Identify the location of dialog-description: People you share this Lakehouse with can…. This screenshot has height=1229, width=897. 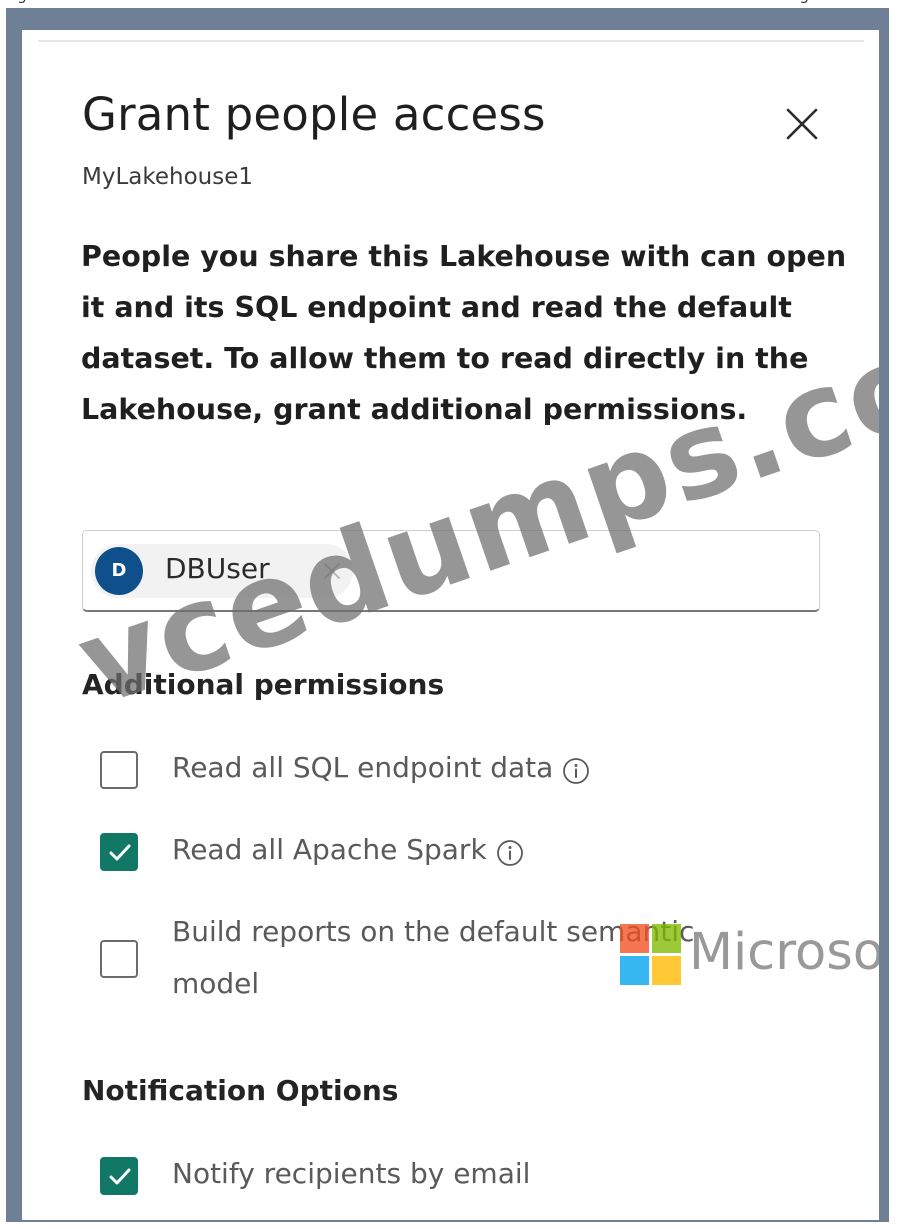
(464, 333).